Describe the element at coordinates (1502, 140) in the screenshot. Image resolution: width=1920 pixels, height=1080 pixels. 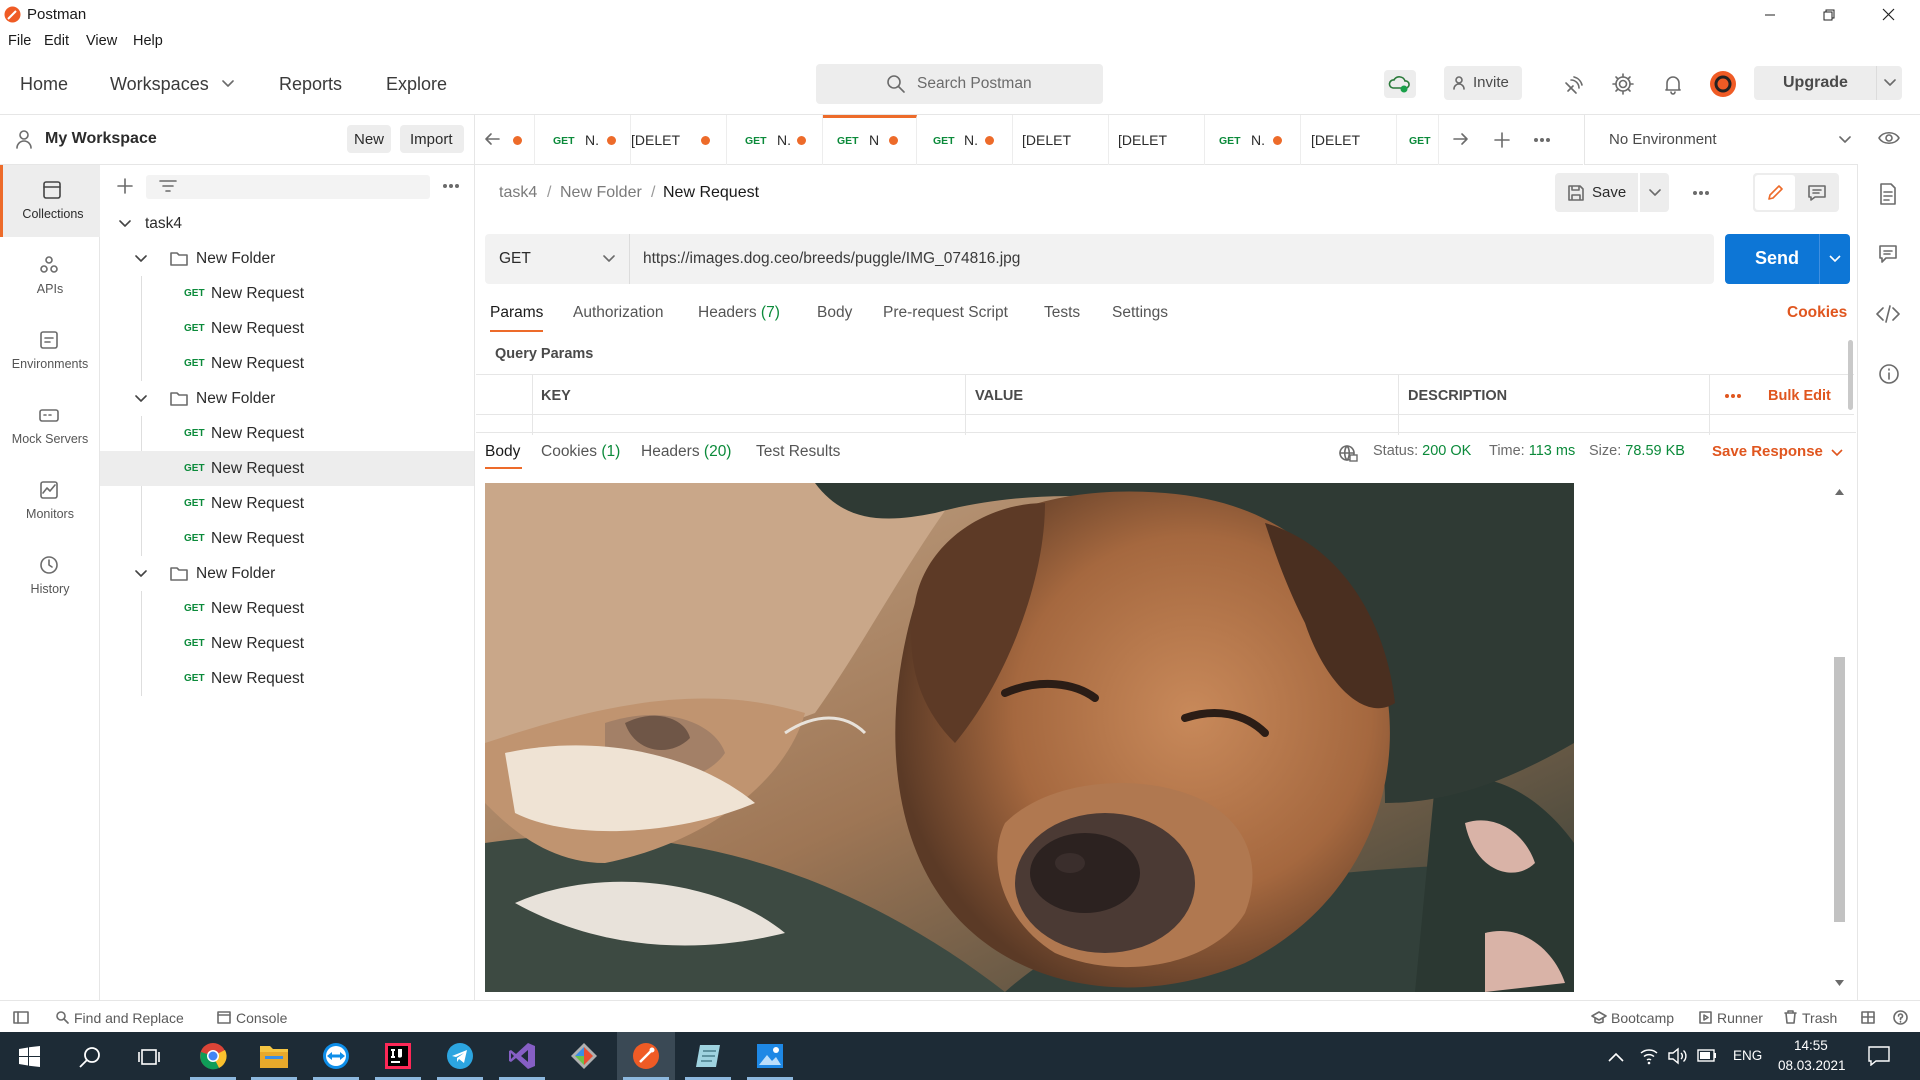
I see `new-tab-icon` at that location.